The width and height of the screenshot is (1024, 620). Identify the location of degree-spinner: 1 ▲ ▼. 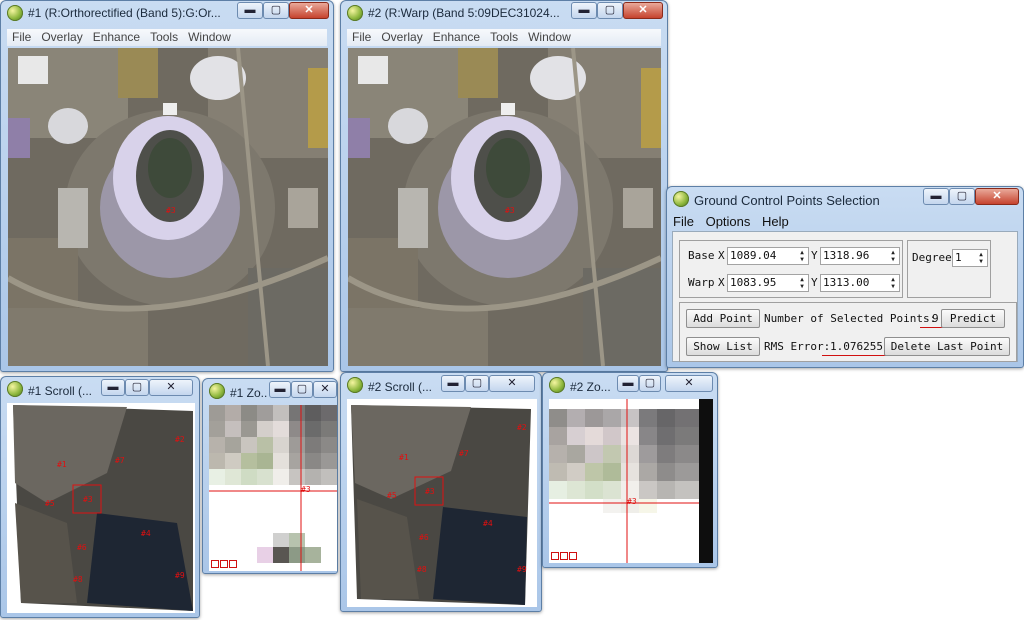
(970, 258).